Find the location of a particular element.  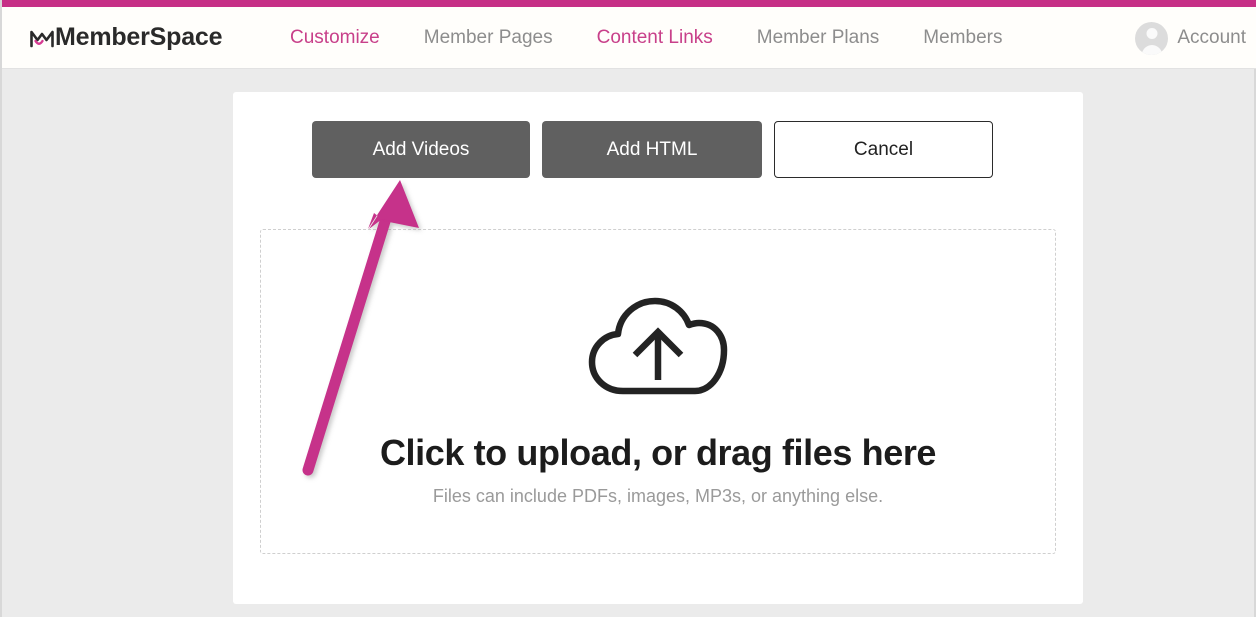

cloud-upload-icon is located at coordinates (658, 348).